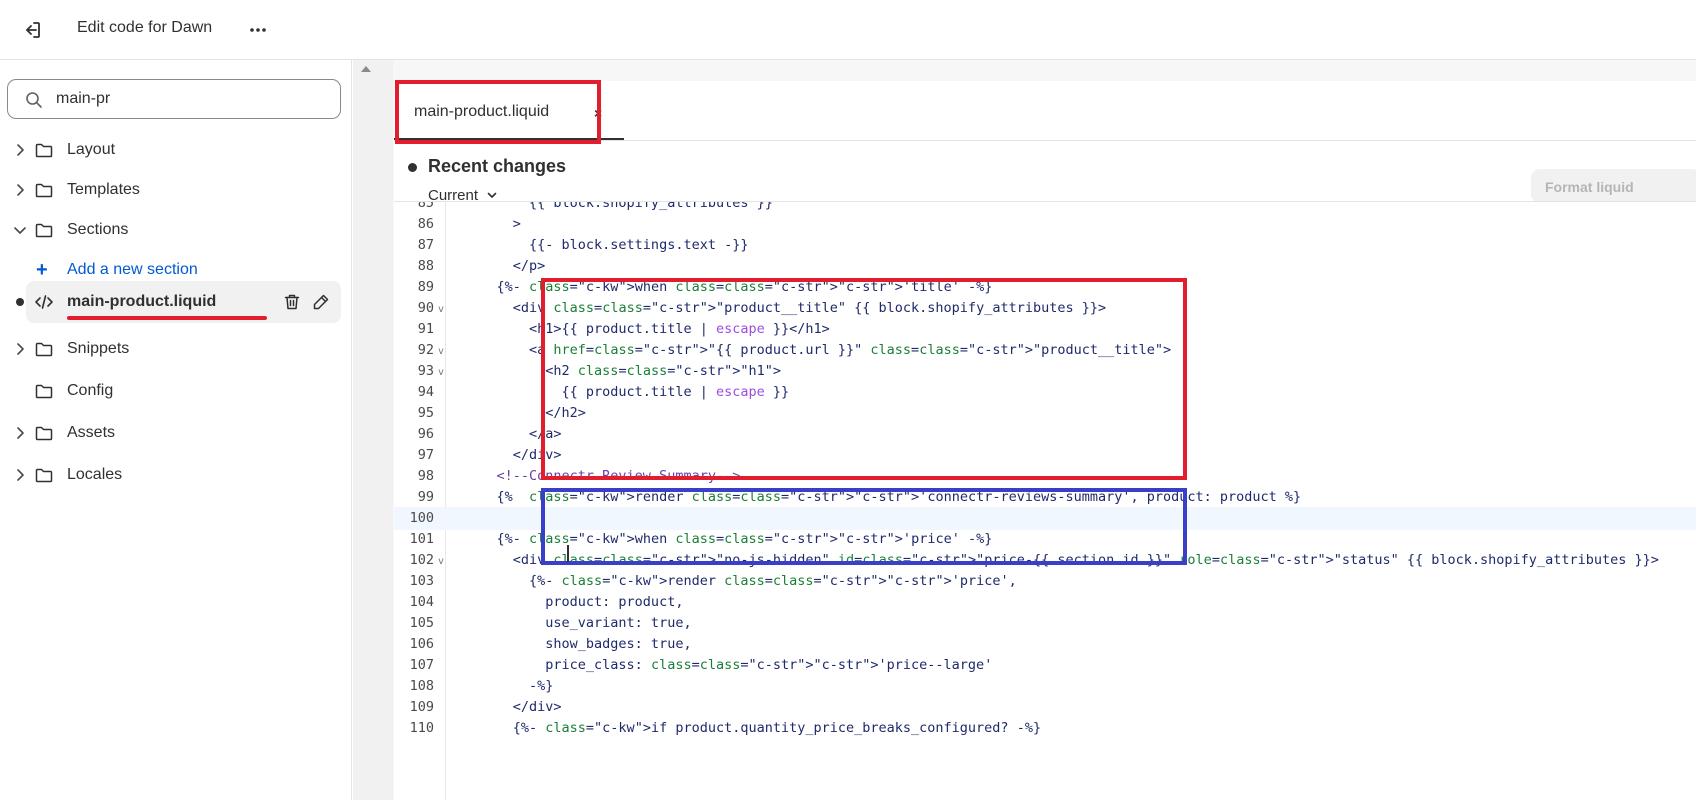  I want to click on line-number: 86, so click(425, 224).